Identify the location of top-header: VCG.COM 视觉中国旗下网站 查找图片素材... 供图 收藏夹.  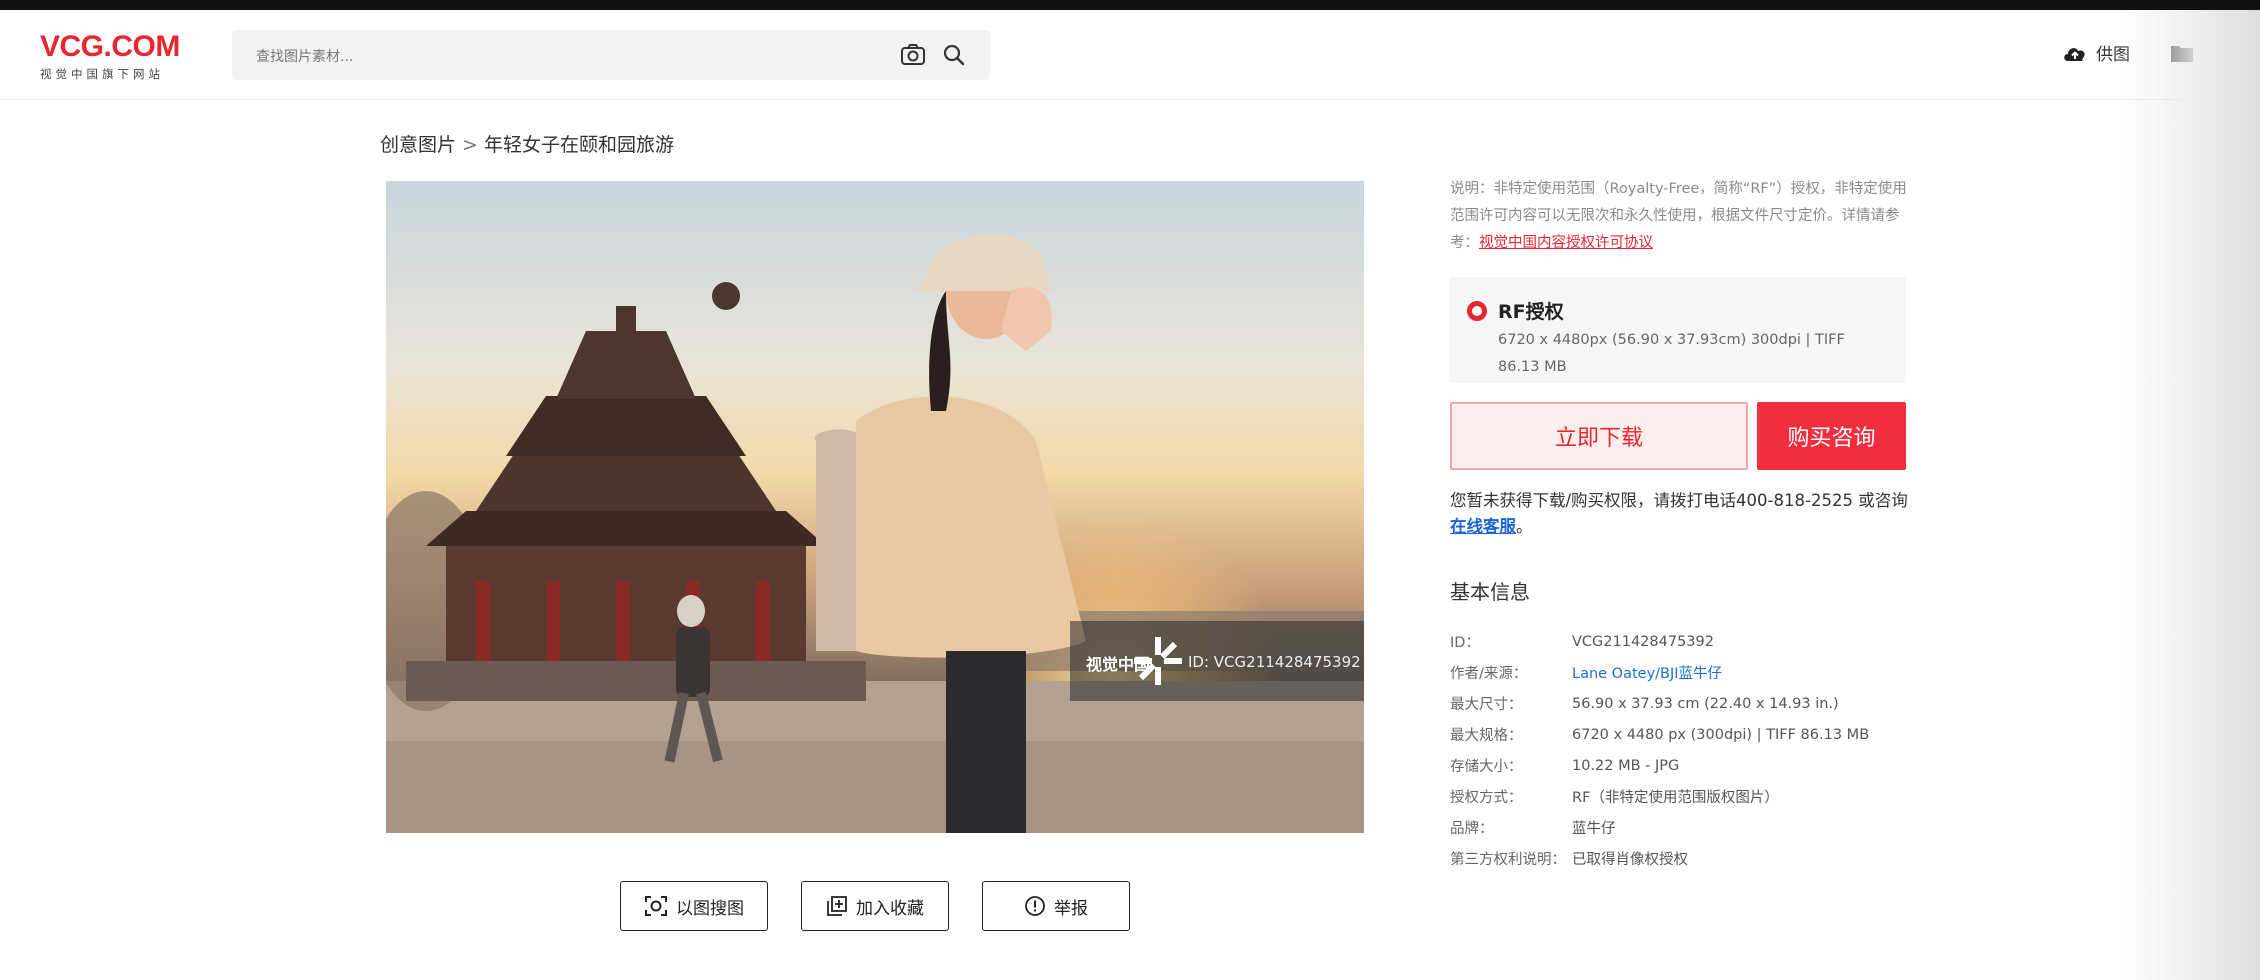
(1130, 55).